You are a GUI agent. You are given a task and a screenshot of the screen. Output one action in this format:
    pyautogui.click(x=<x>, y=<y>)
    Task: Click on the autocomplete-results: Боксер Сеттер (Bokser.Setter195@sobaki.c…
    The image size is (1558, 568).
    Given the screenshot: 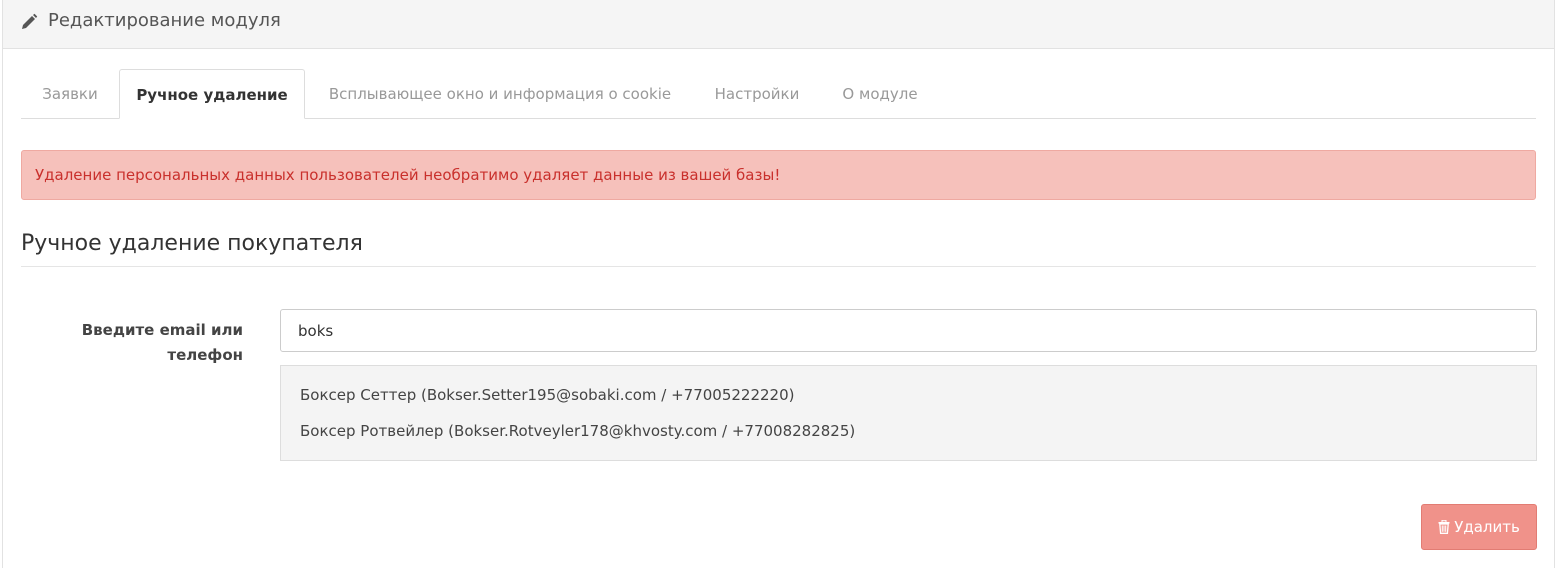 What is the action you would take?
    pyautogui.click(x=908, y=413)
    